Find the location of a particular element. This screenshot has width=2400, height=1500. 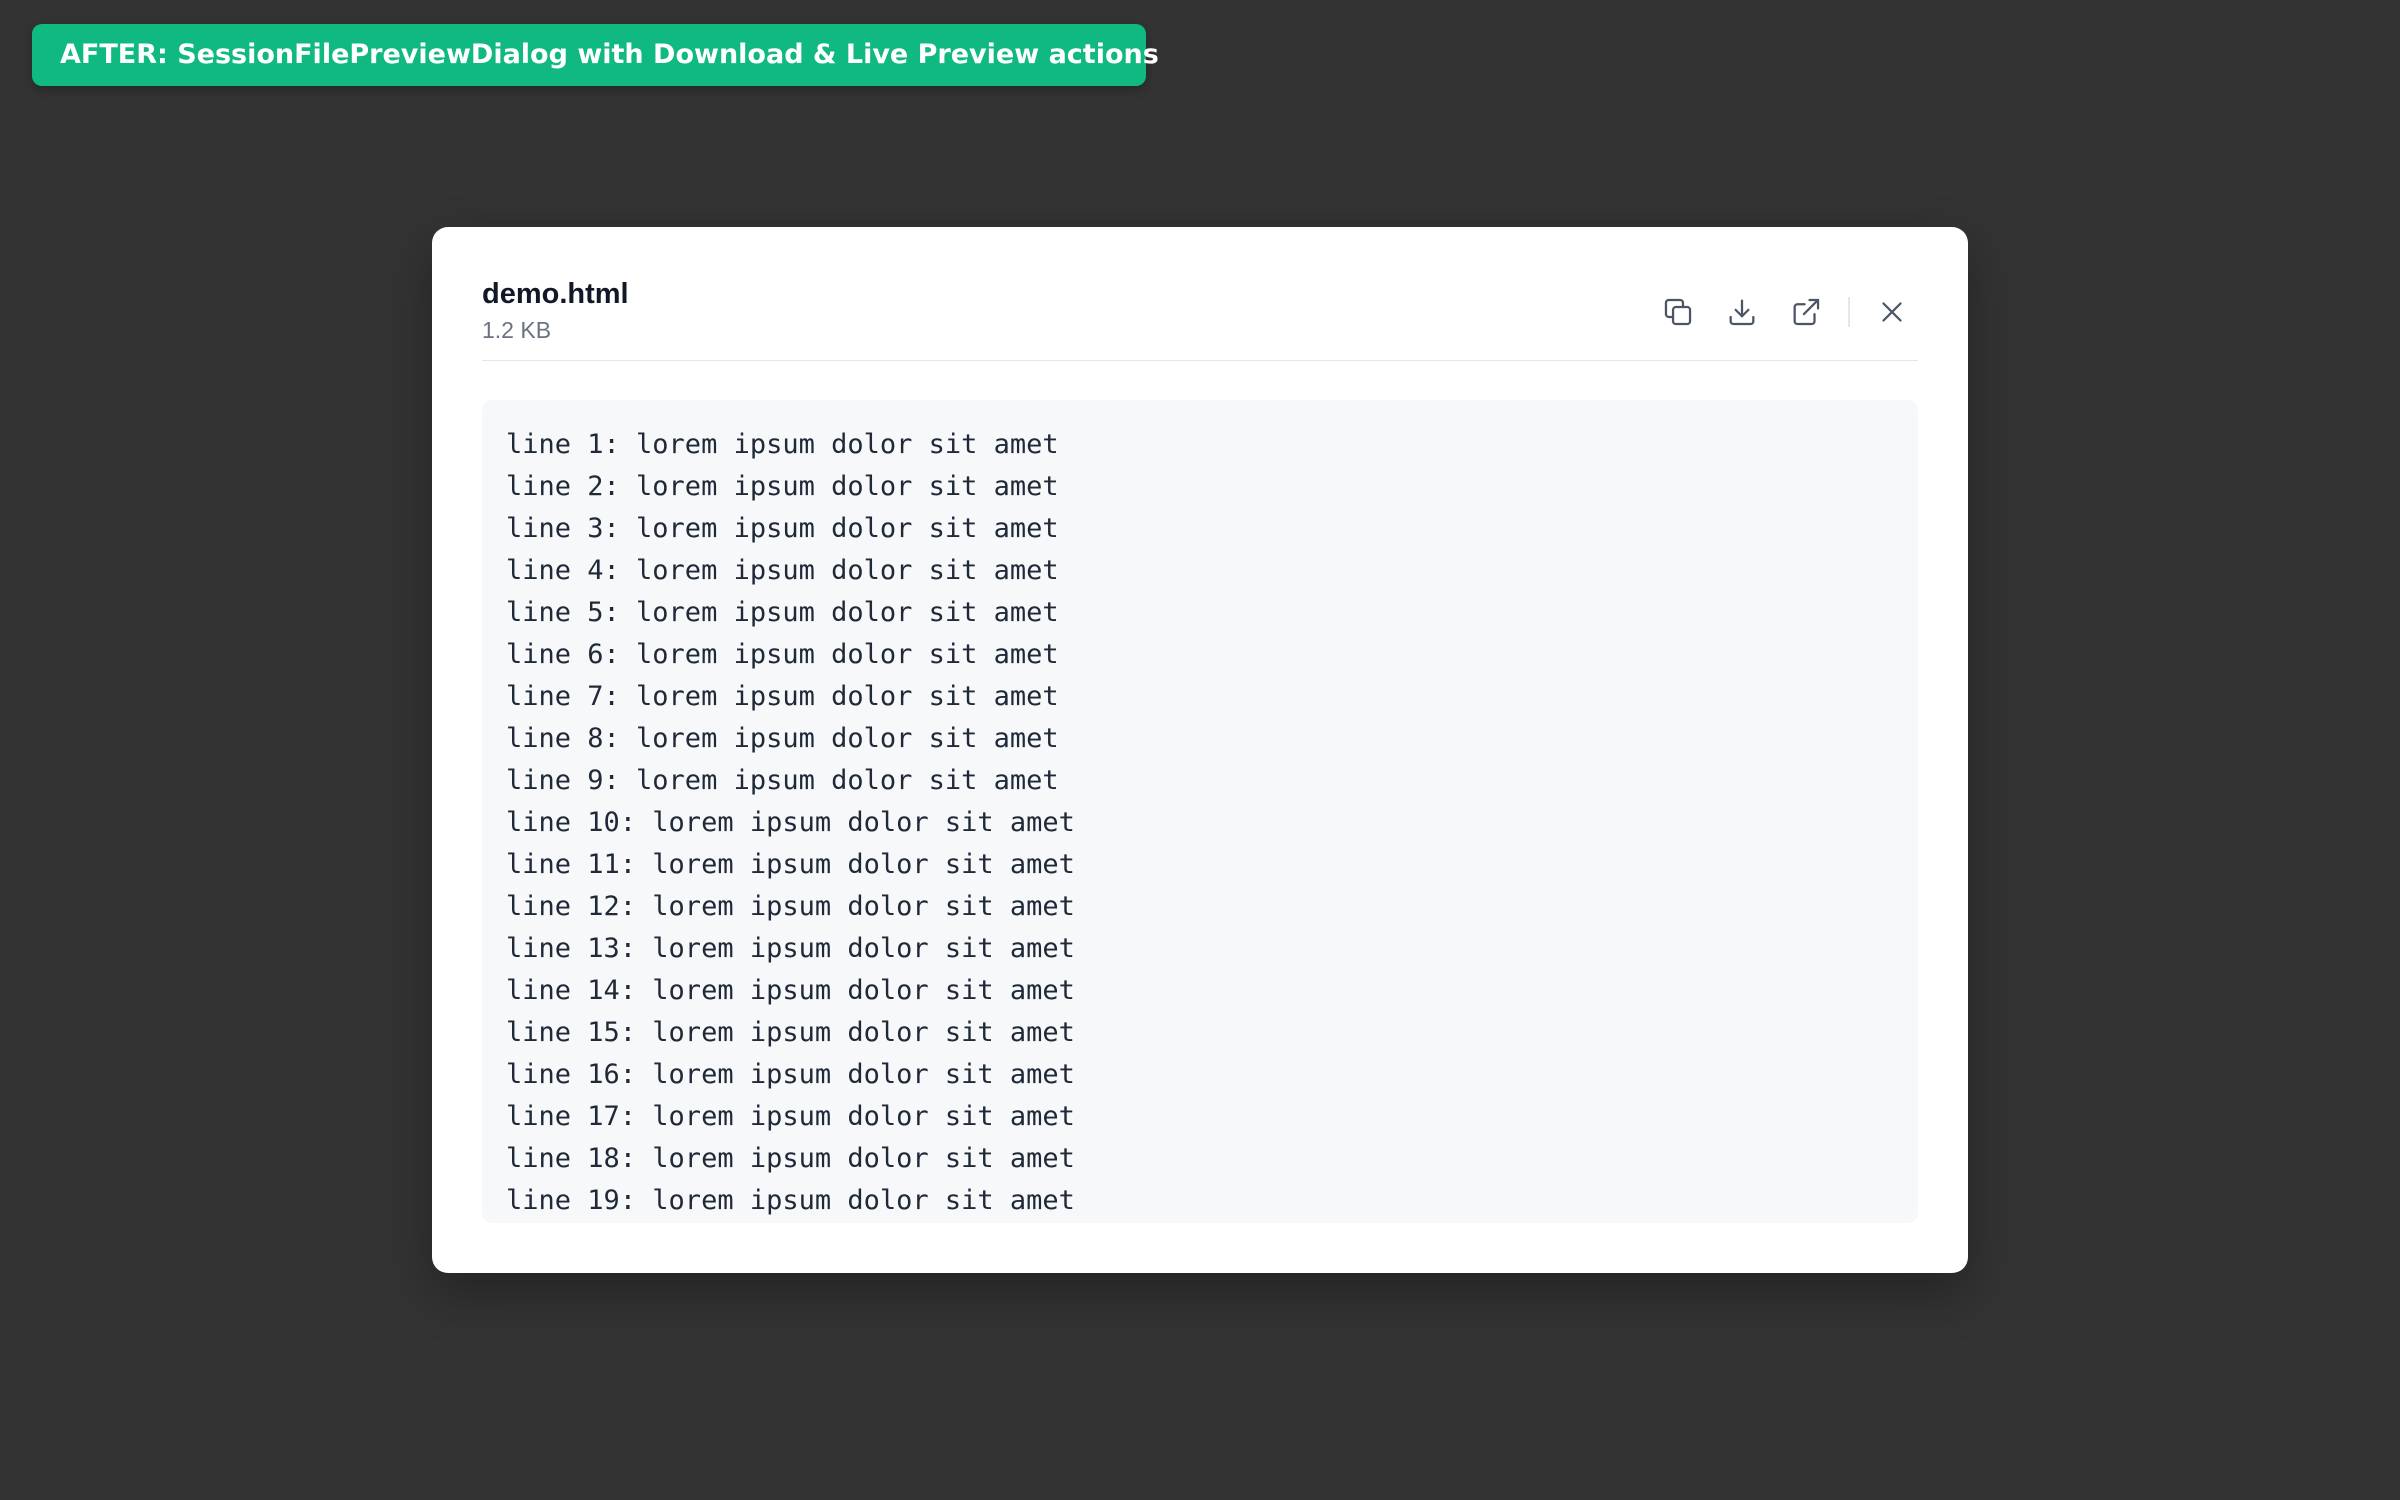

copy-button is located at coordinates (1678, 312).